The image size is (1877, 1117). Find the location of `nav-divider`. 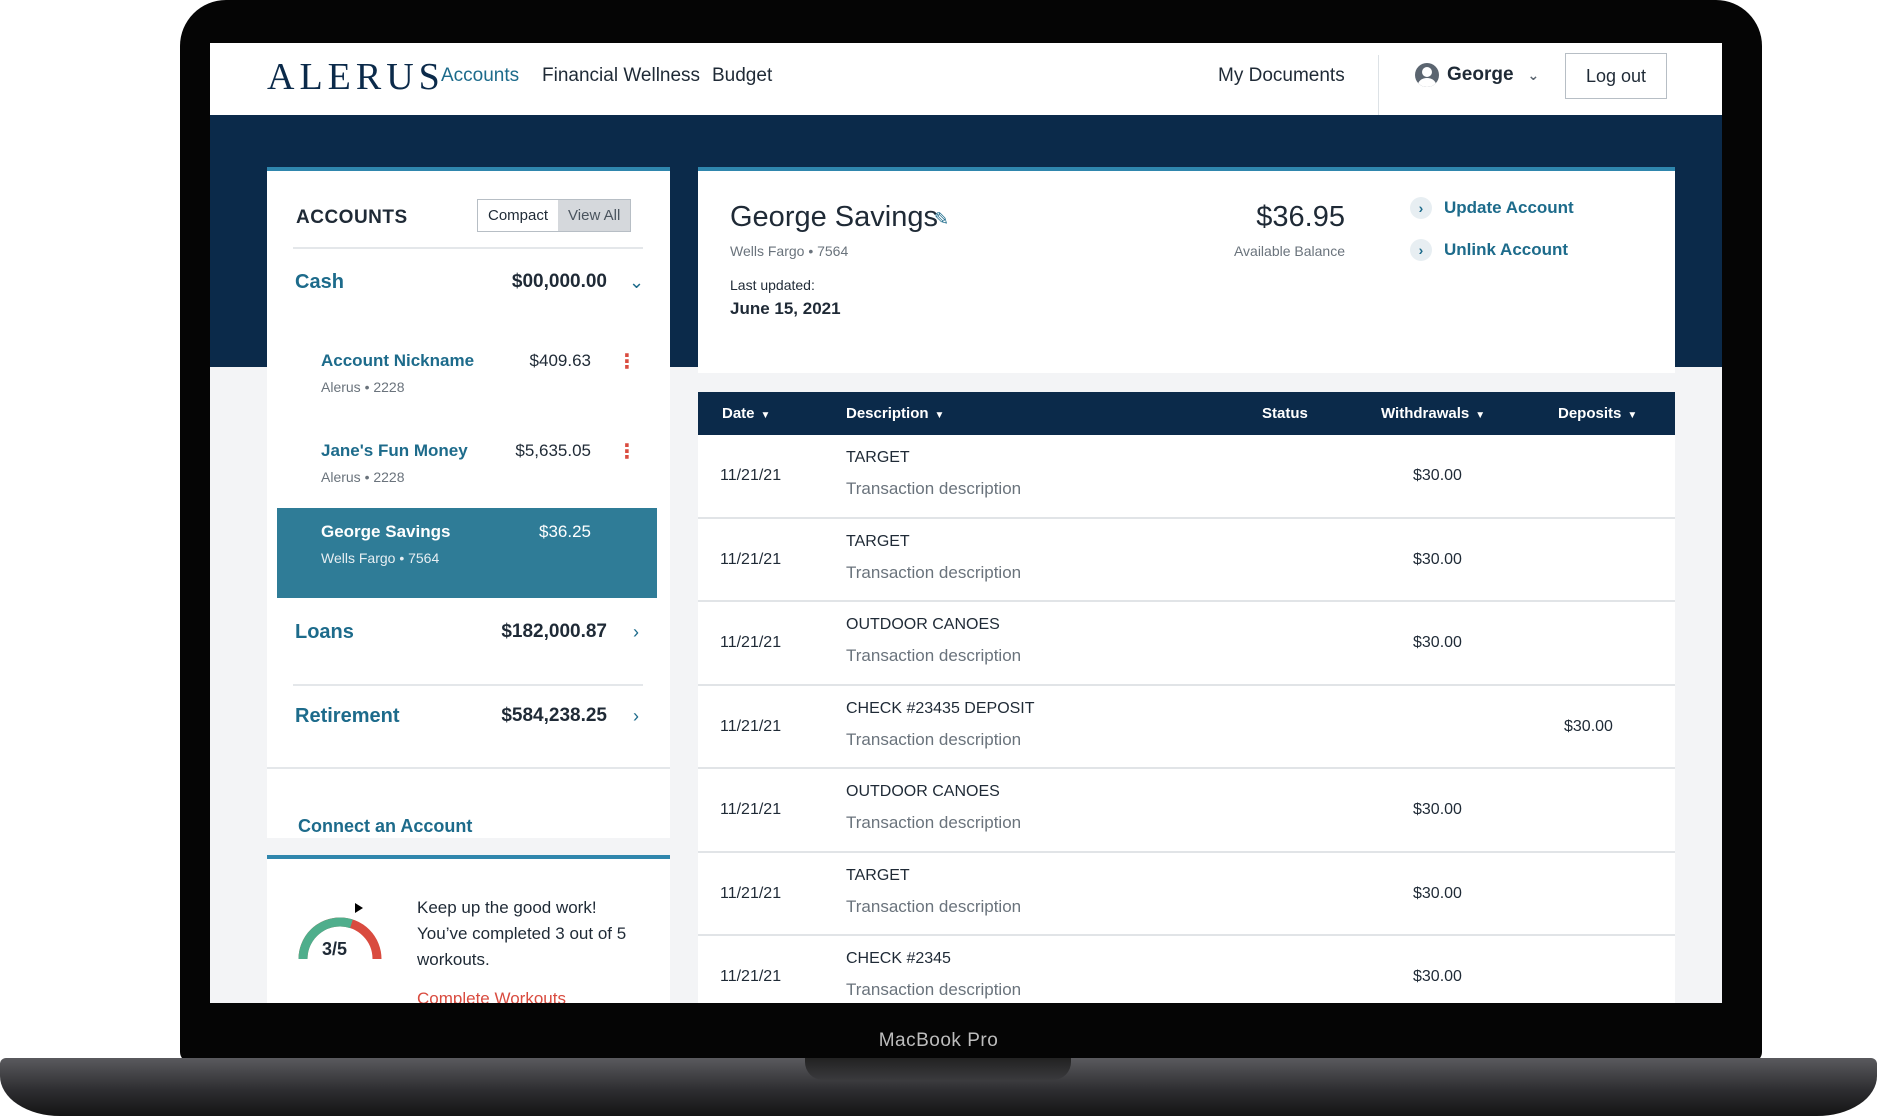

nav-divider is located at coordinates (1378, 85).